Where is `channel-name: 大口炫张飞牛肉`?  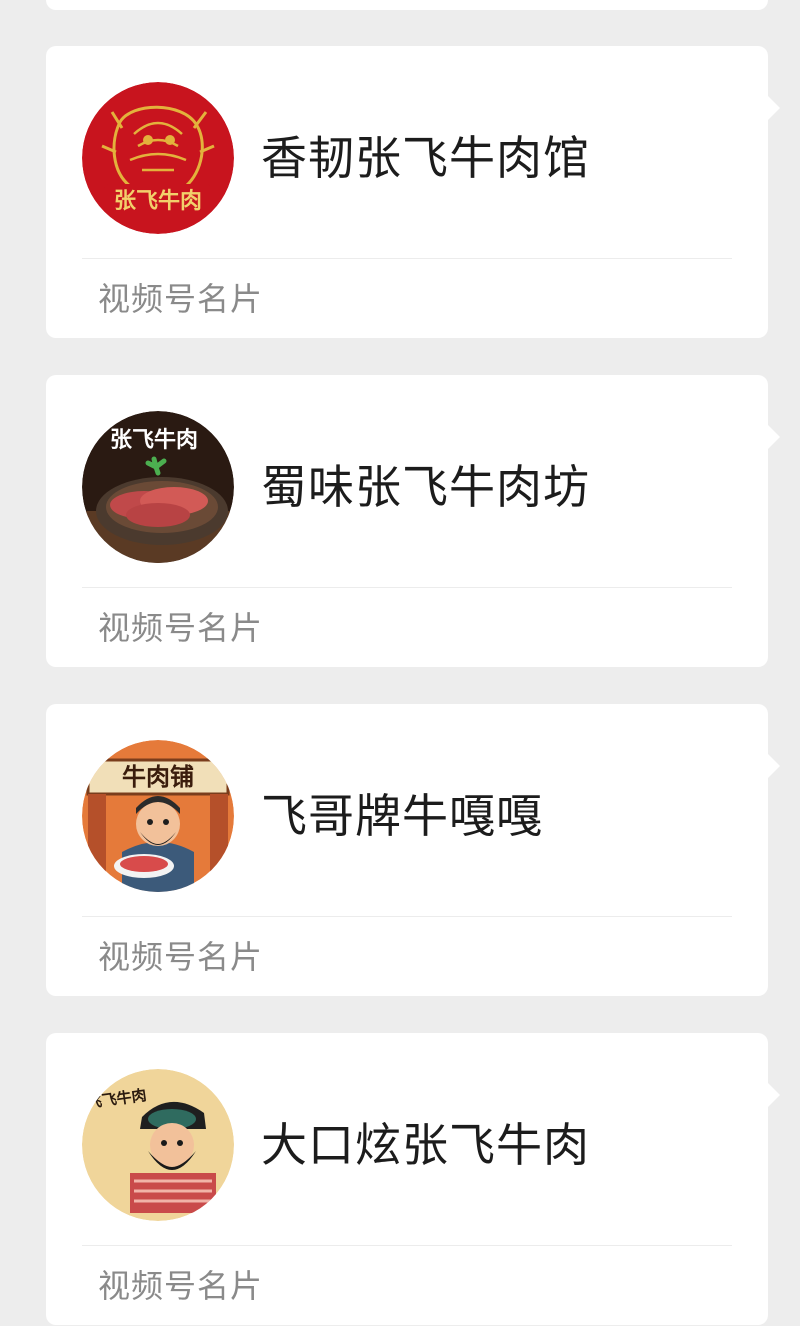
channel-name: 大口炫张飞牛肉 is located at coordinates (425, 1145).